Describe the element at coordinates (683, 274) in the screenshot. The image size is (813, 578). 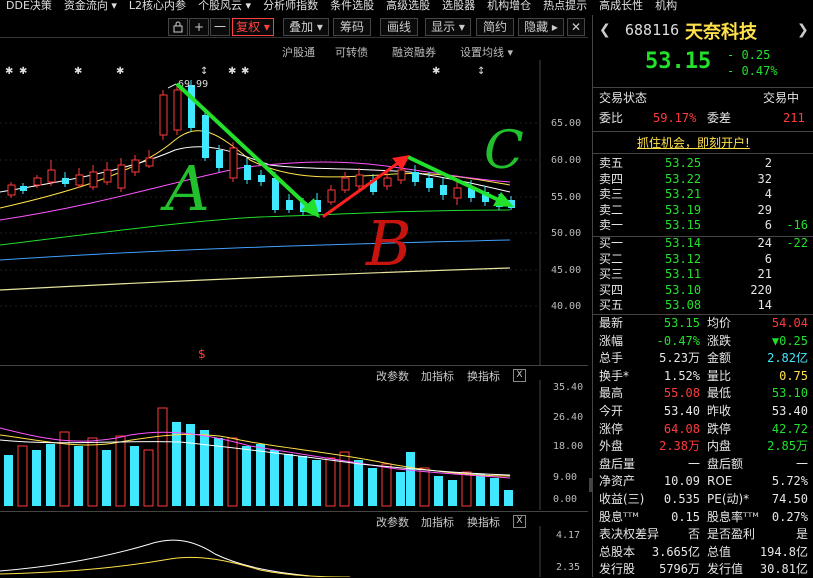
I see `level-price: 53.11` at that location.